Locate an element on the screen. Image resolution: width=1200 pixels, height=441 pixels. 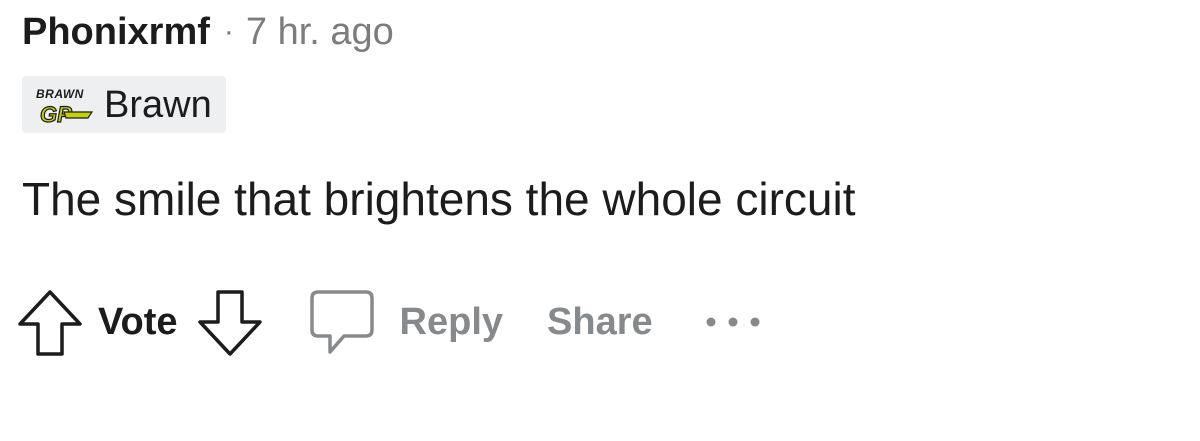
author-username: Phonixrmf is located at coordinates (116, 32).